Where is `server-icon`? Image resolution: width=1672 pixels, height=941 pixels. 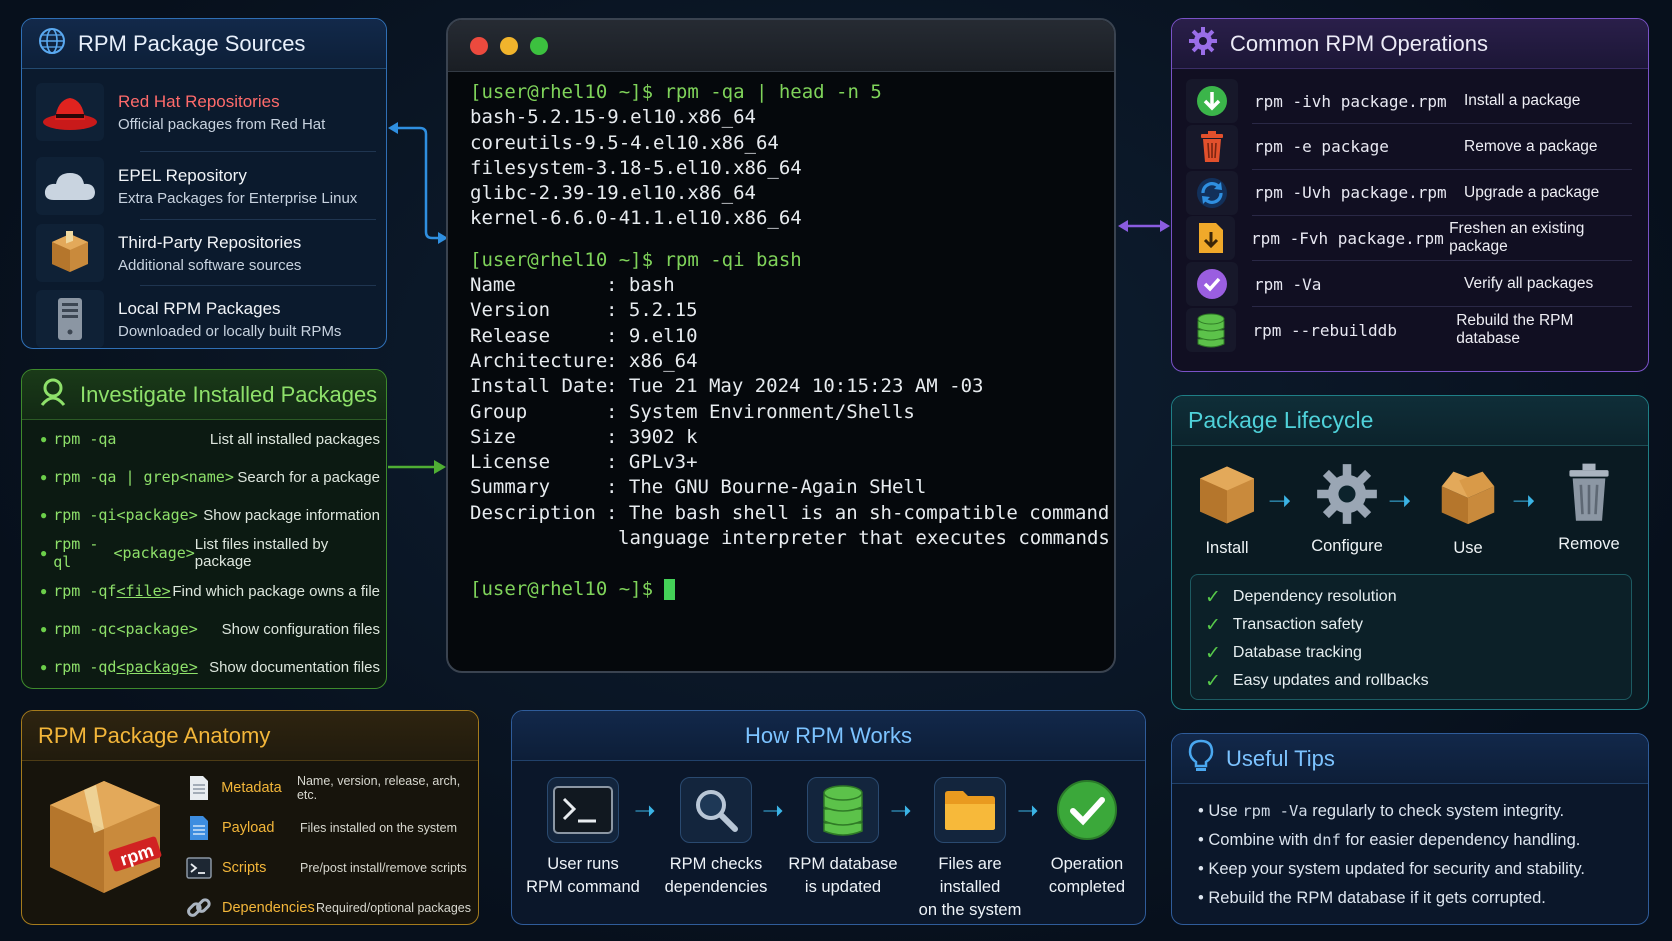
server-icon is located at coordinates (70, 319).